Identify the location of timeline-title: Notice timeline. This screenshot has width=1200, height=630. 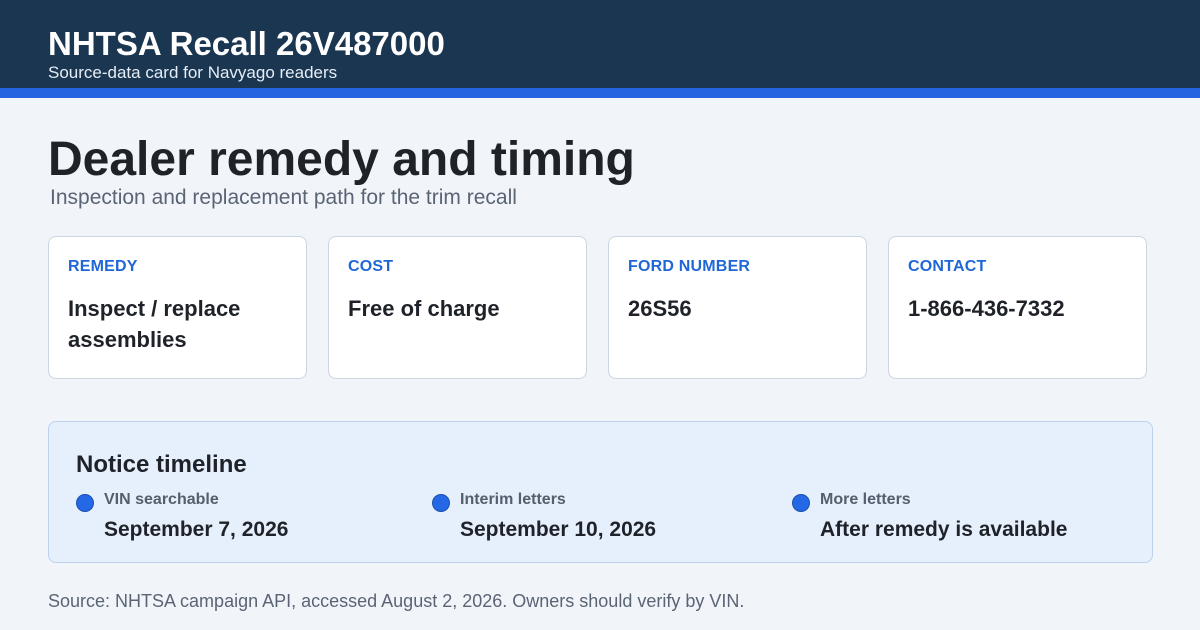
(161, 464).